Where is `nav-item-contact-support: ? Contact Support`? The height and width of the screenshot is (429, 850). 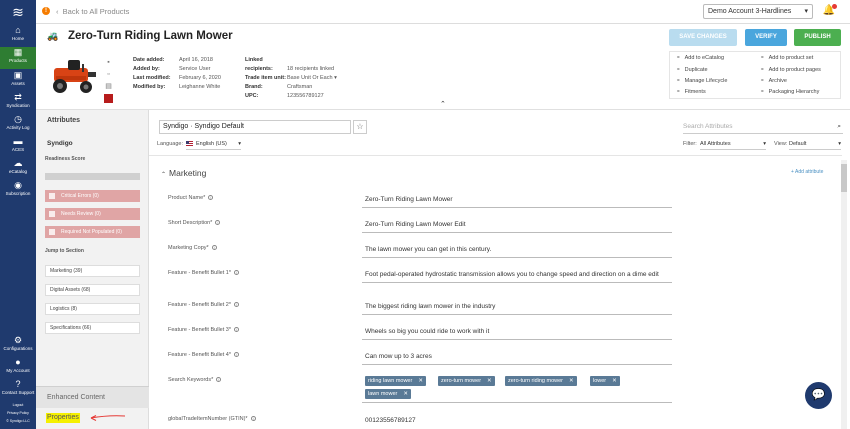 nav-item-contact-support: ? Contact Support is located at coordinates (18, 390).